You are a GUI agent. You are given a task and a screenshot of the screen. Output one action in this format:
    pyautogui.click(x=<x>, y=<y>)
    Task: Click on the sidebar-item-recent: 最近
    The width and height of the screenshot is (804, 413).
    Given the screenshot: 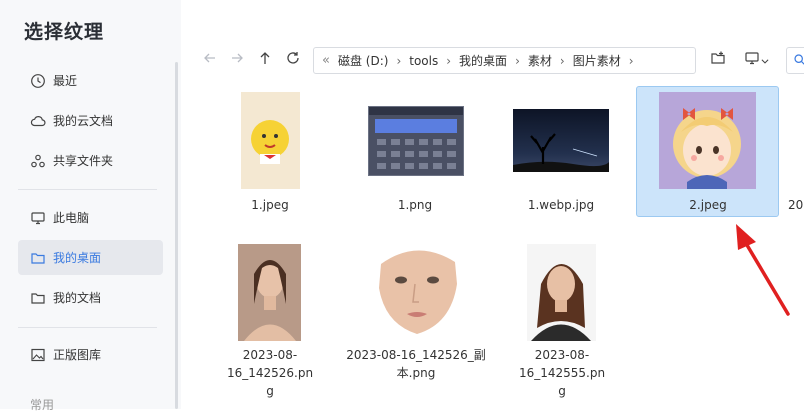 What is the action you would take?
    pyautogui.click(x=90, y=80)
    